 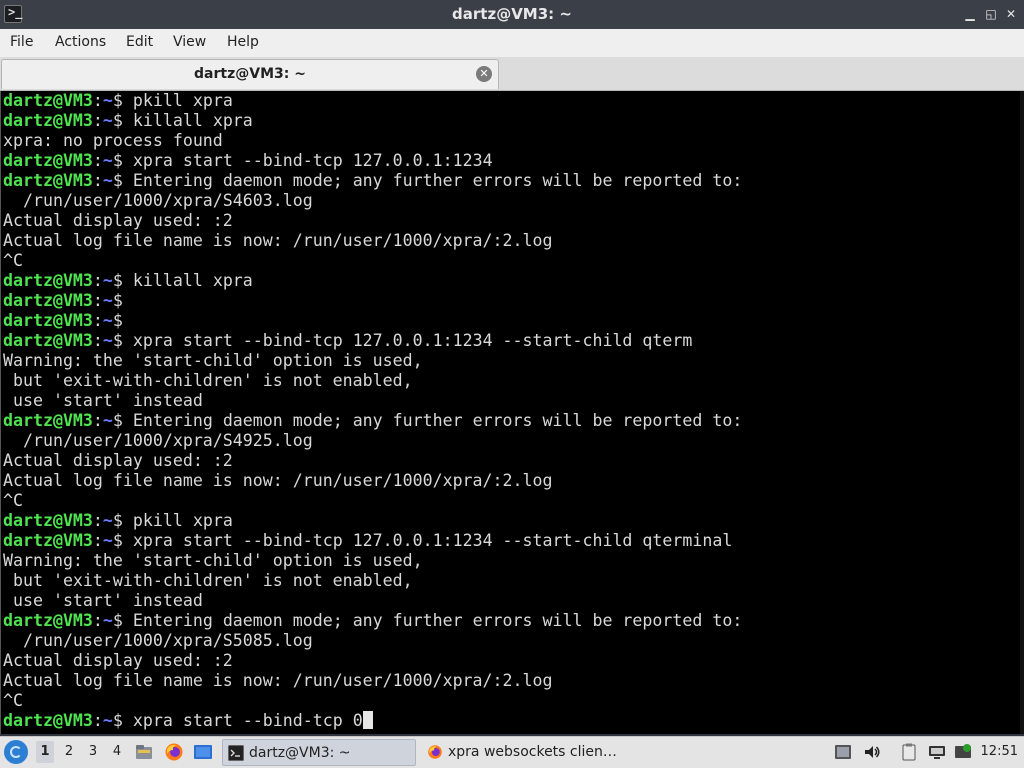 What do you see at coordinates (512, 74) in the screenshot?
I see `tab-bar: dartz@VM3: ~ ✕` at bounding box center [512, 74].